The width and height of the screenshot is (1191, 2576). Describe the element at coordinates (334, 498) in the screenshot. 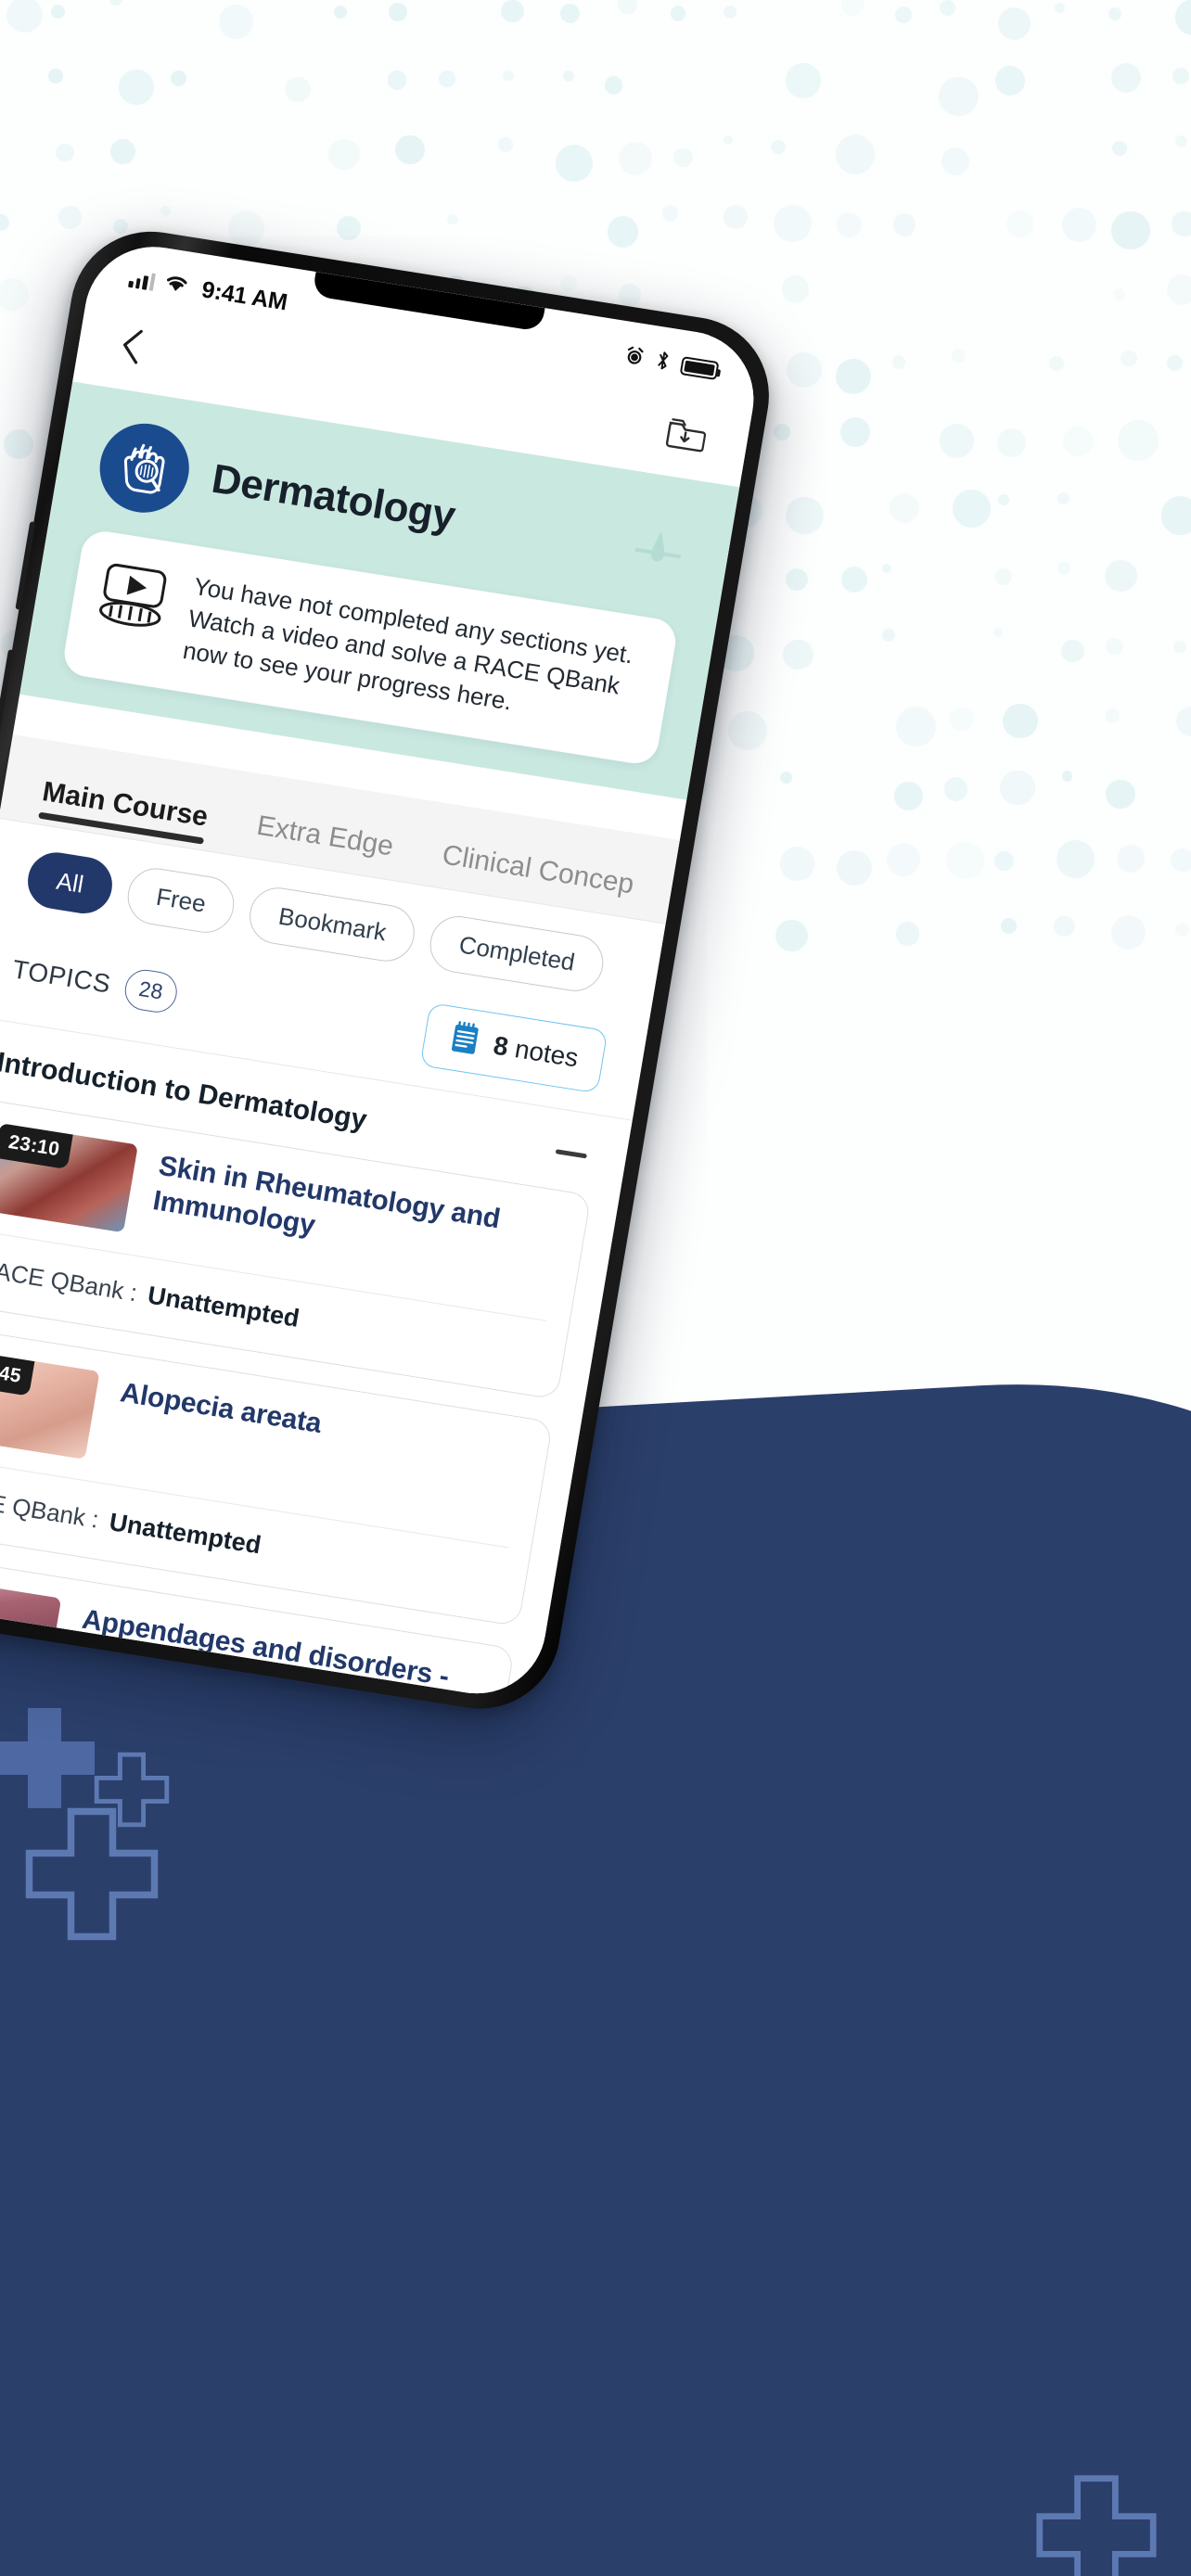

I see `page-title: Dermatology` at that location.